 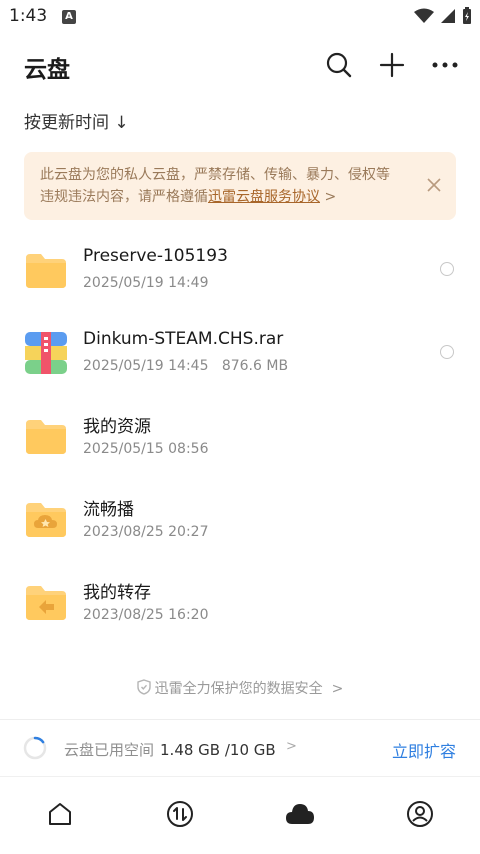 I want to click on more-icon, so click(x=445, y=65).